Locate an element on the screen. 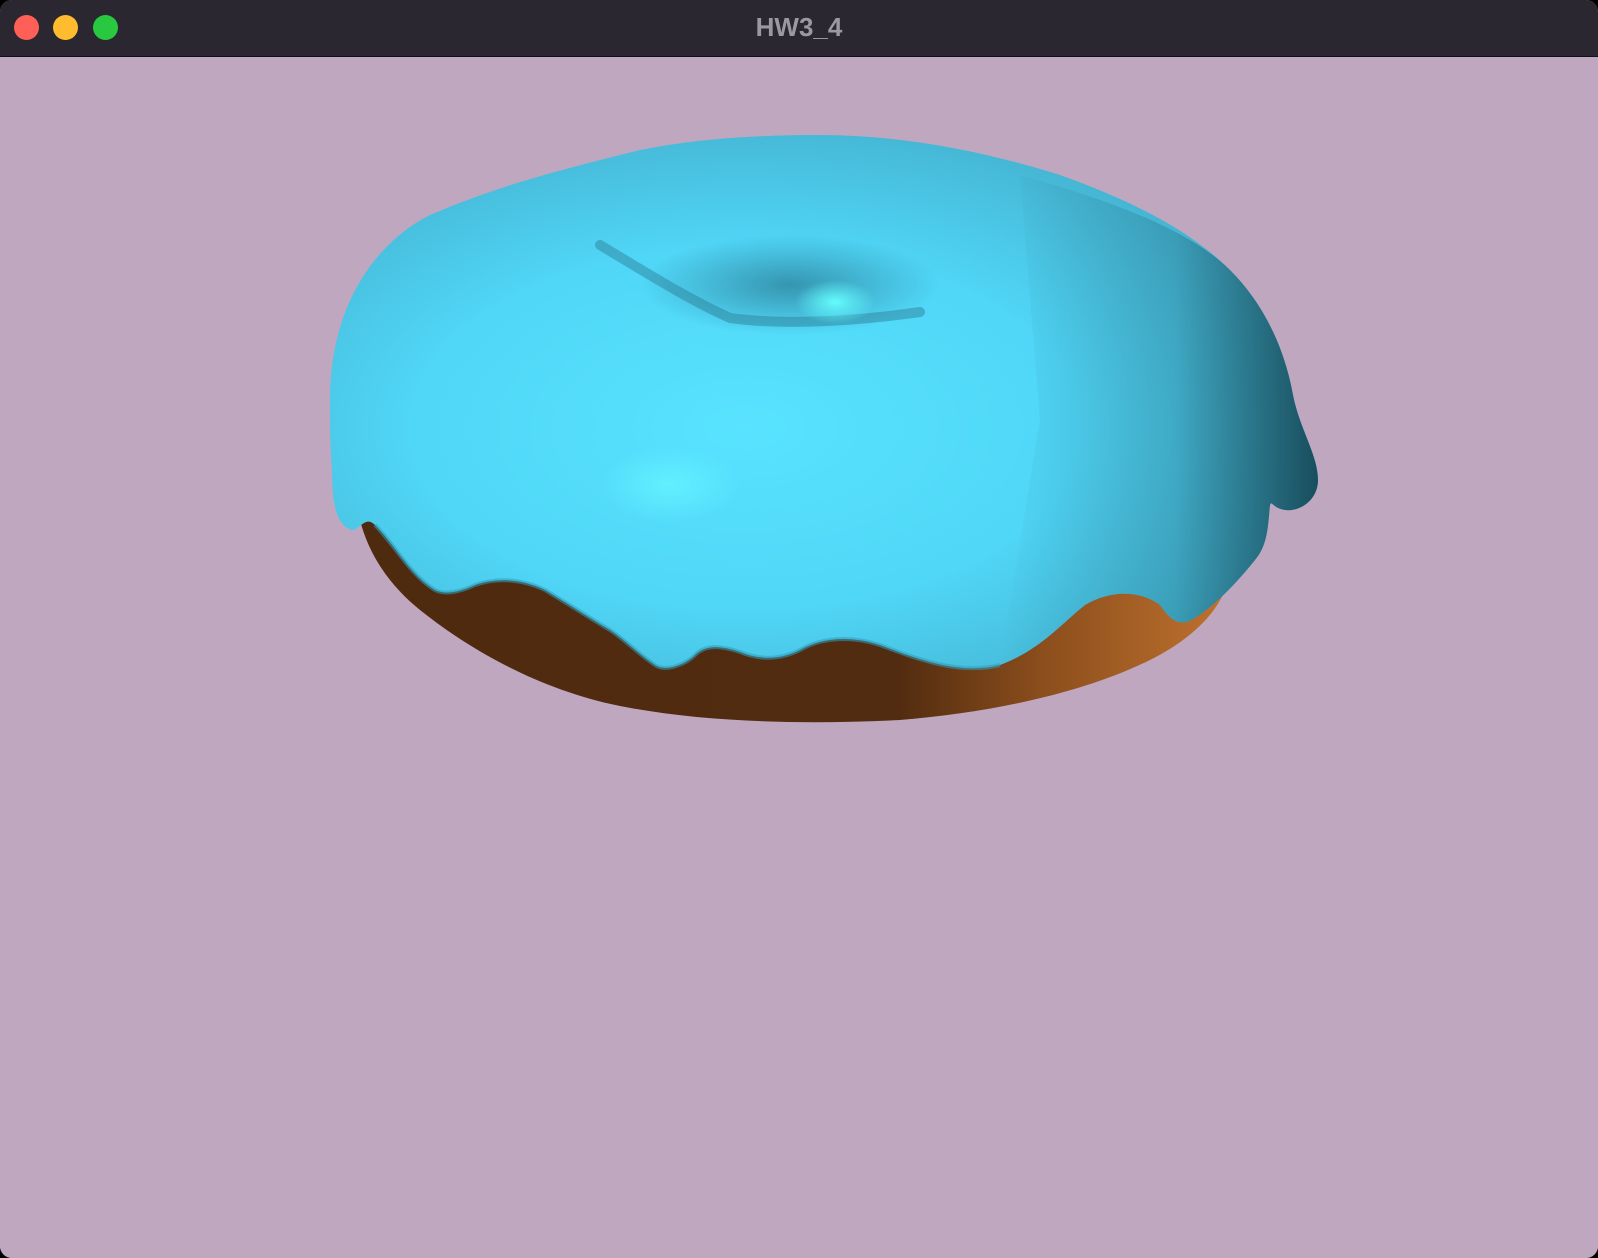 The height and width of the screenshot is (1258, 1598). icing-shadow-right is located at coordinates (1159, 420).